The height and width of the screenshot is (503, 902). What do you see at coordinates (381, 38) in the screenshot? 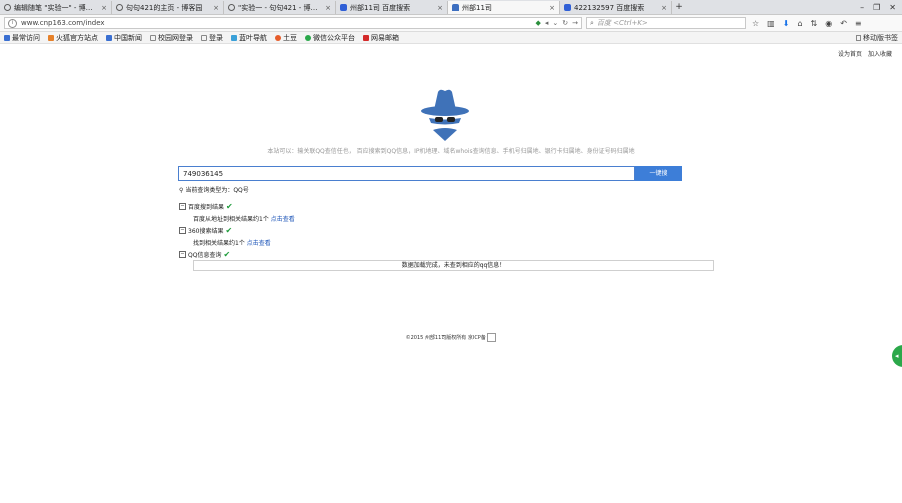
I see `bookmark-item: 网易邮箱` at bounding box center [381, 38].